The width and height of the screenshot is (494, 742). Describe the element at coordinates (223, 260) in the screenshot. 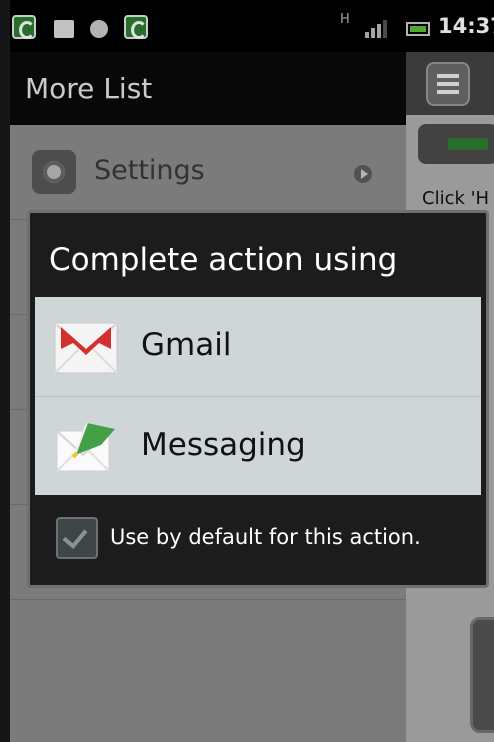

I see `dialog-title: Complete action using` at that location.